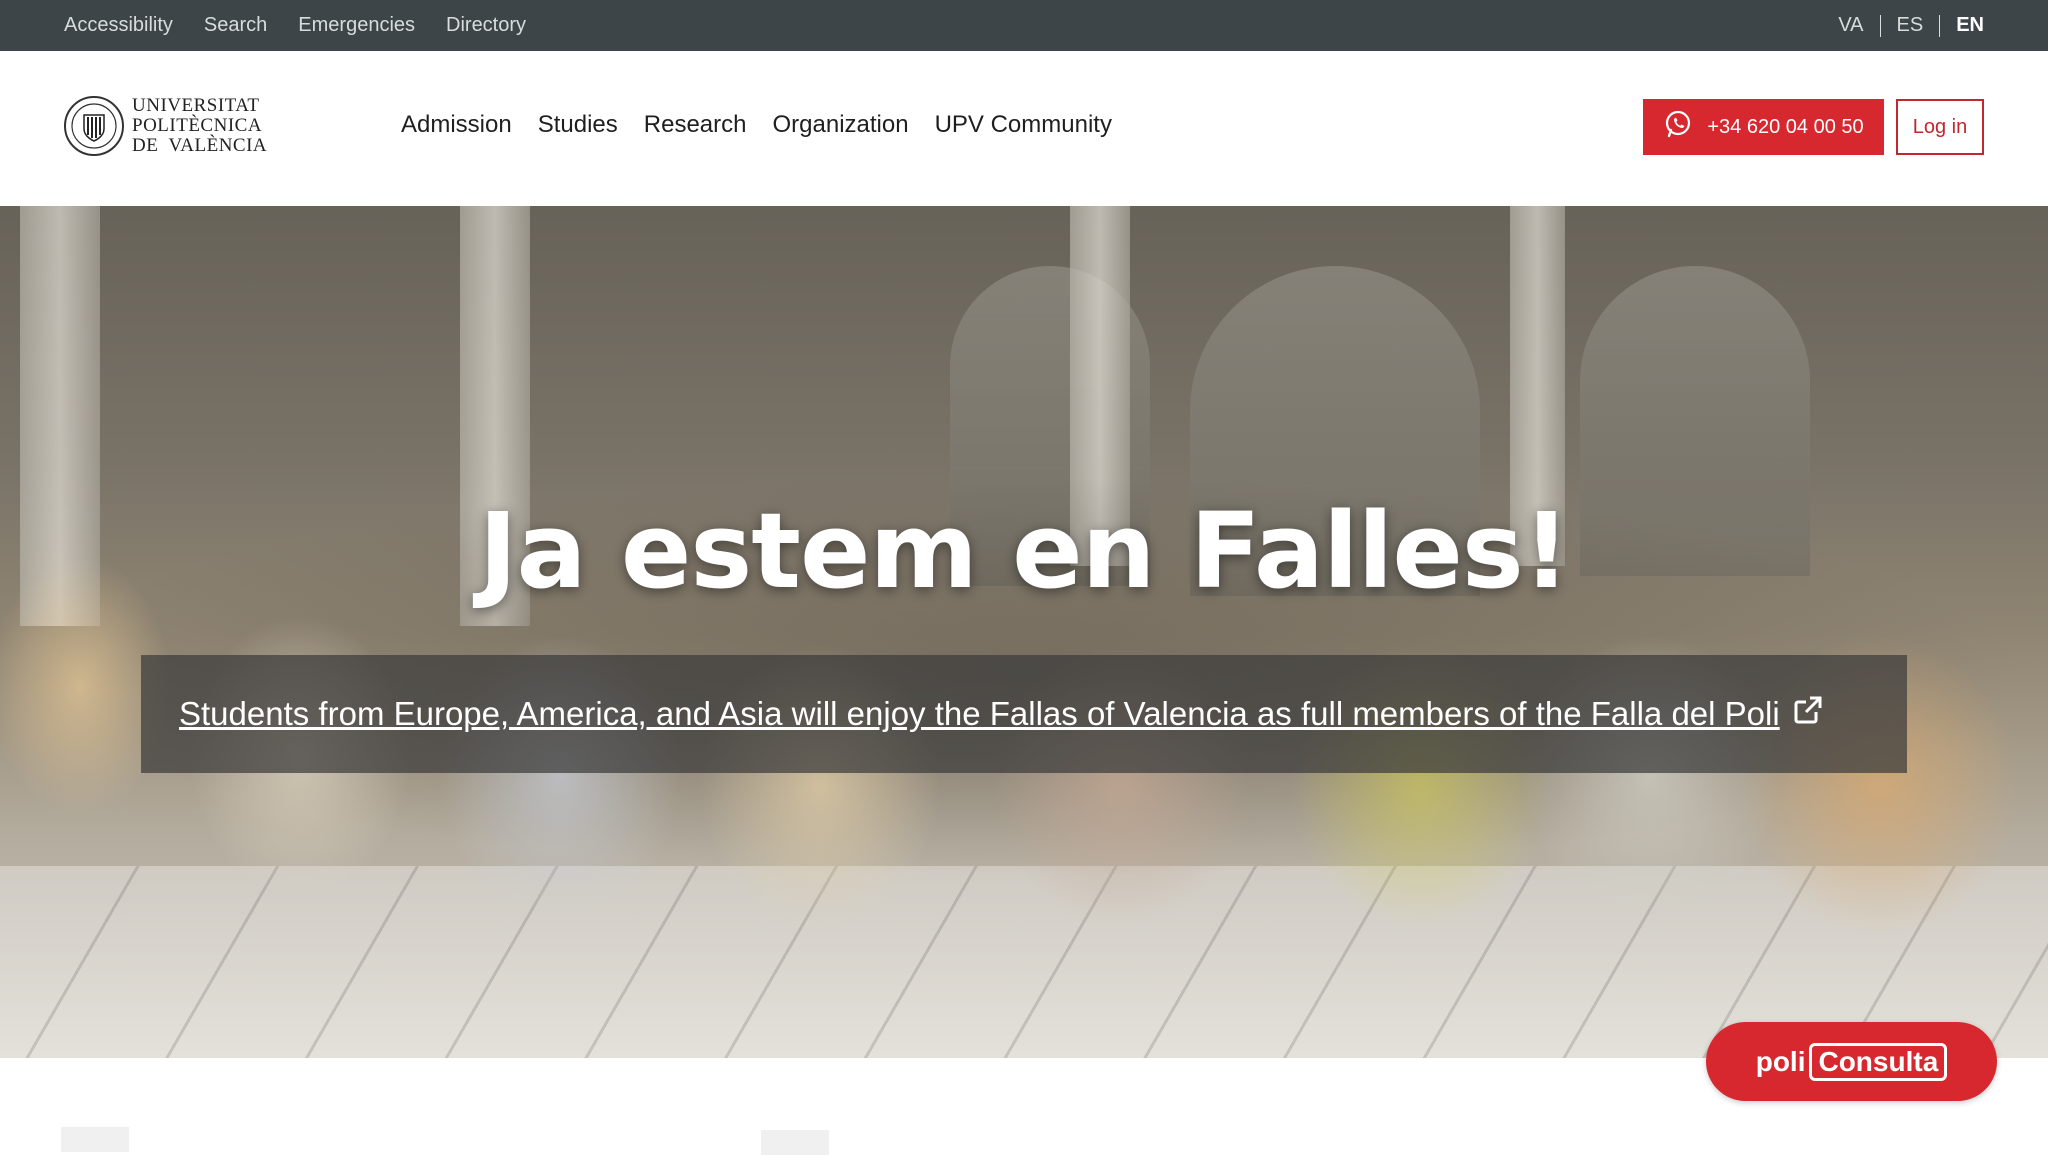 This screenshot has height=1155, width=2048. I want to click on policonsulta-consulta: Consulta, so click(1878, 1061).